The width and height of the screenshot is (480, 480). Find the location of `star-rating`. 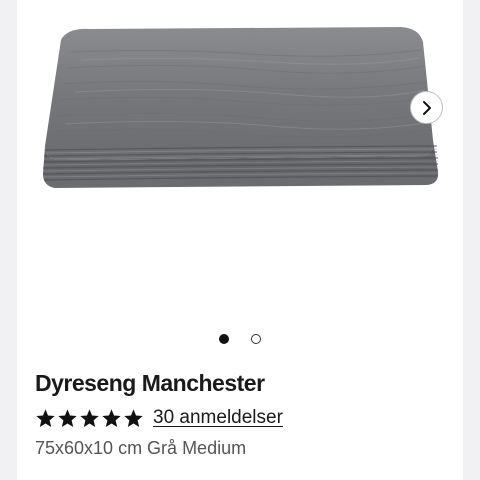

star-rating is located at coordinates (89, 418).